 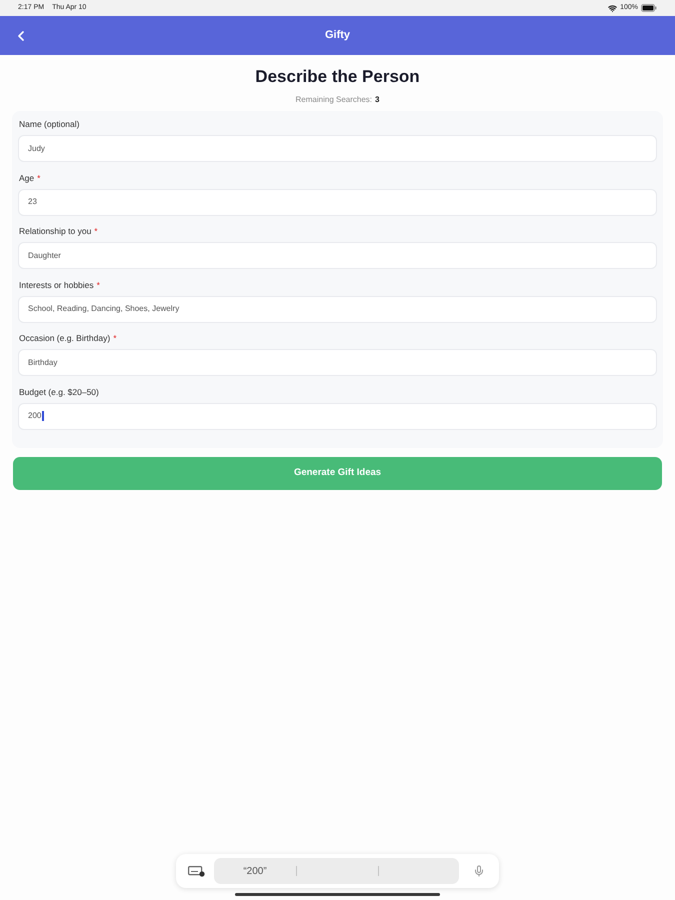 I want to click on suggestion: “200”, so click(x=255, y=871).